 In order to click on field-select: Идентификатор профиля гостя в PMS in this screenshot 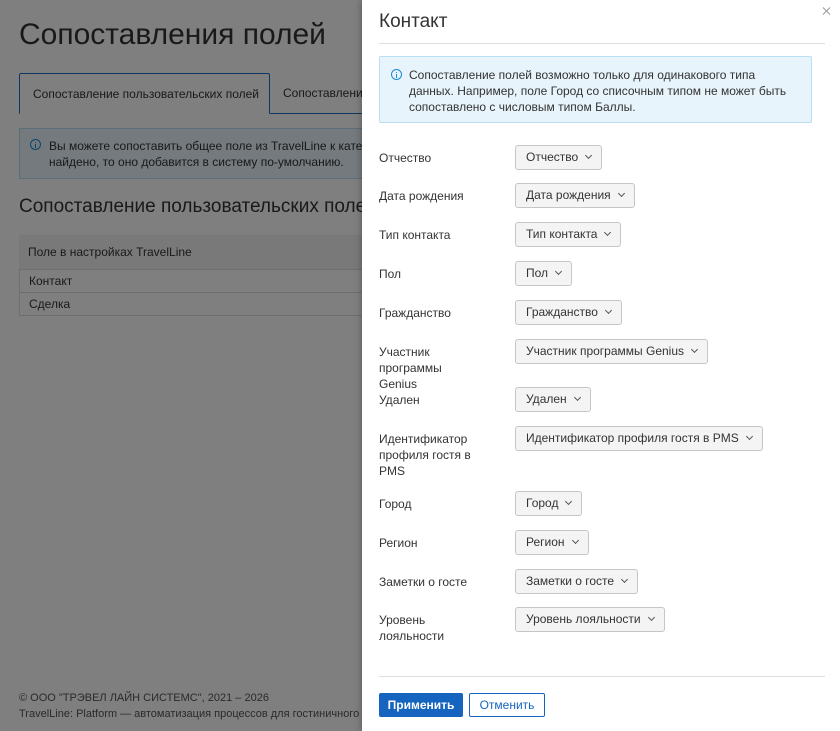, I will do `click(639, 438)`.